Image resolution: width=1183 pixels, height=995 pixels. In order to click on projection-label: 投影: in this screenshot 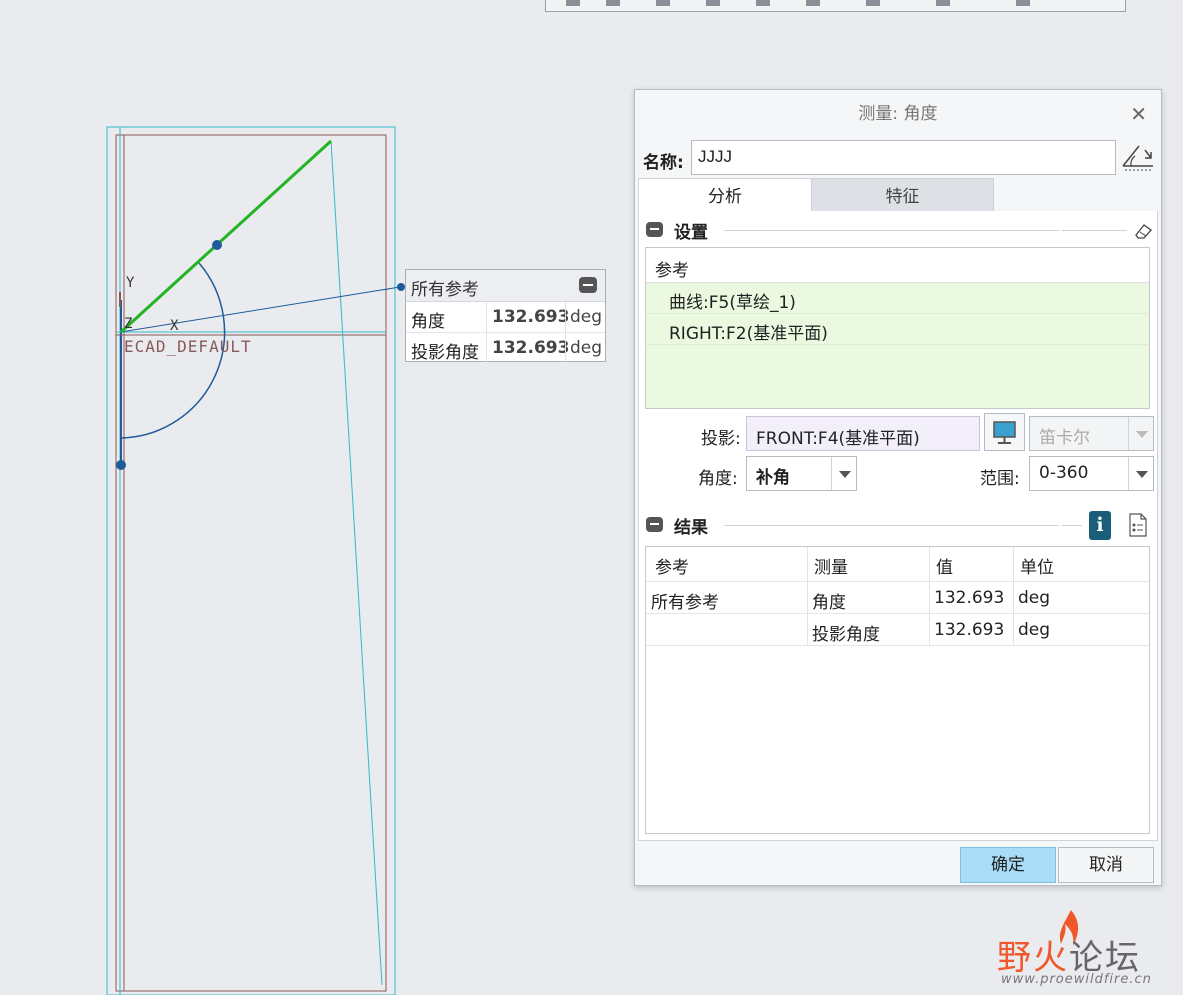, I will do `click(721, 439)`.